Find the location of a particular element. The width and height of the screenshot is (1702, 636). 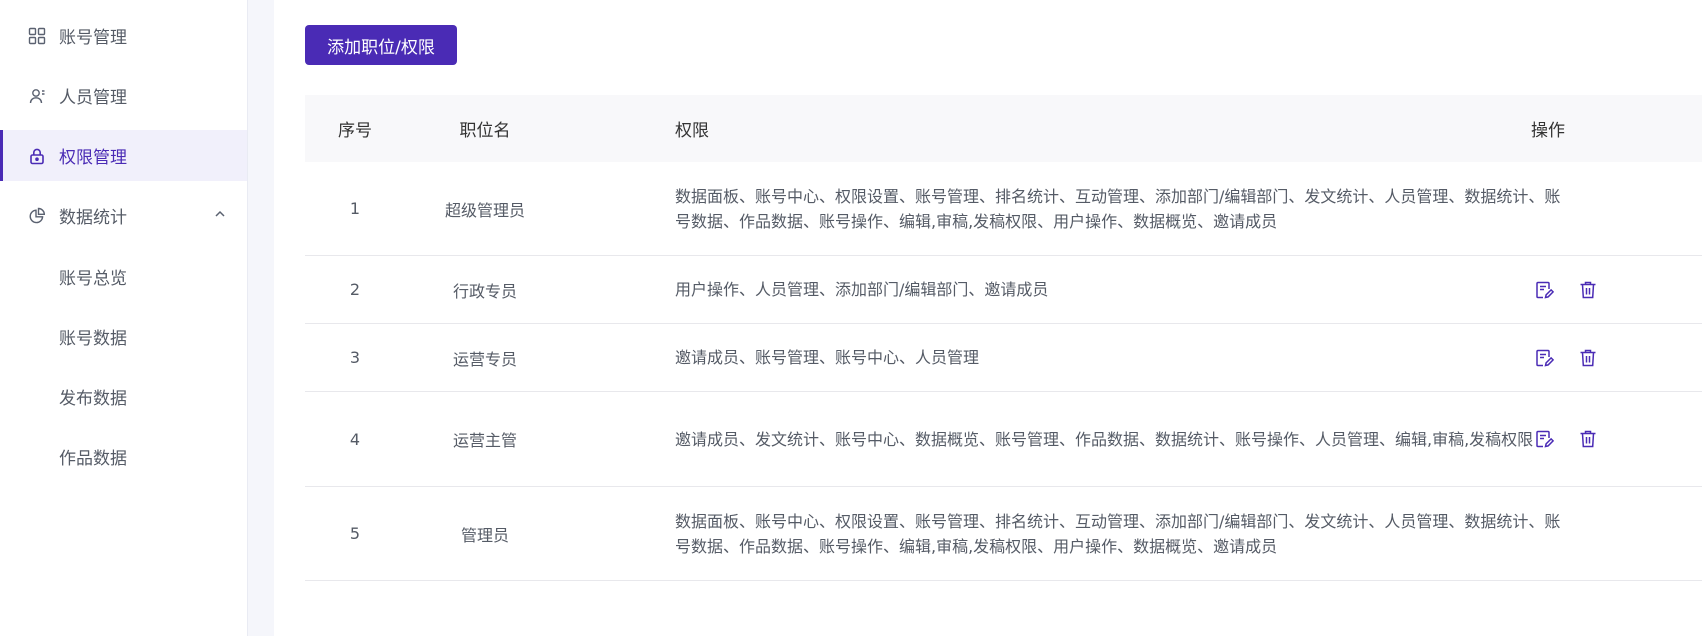

sidebar-item-label: 人员管理 is located at coordinates (93, 98).